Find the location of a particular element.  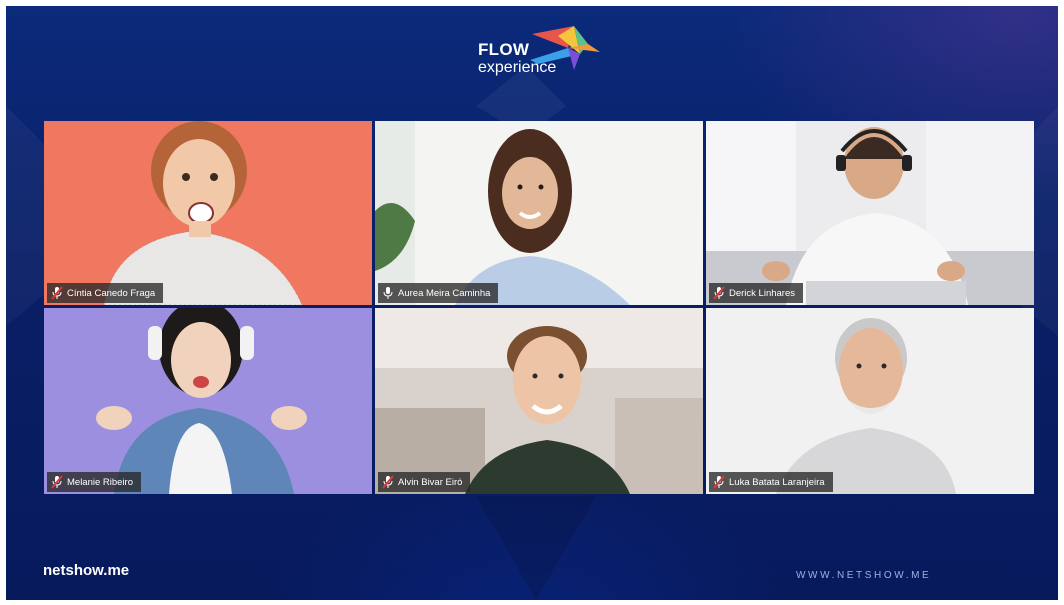

video-tile: Alvin Bivar Eiró is located at coordinates (539, 401).